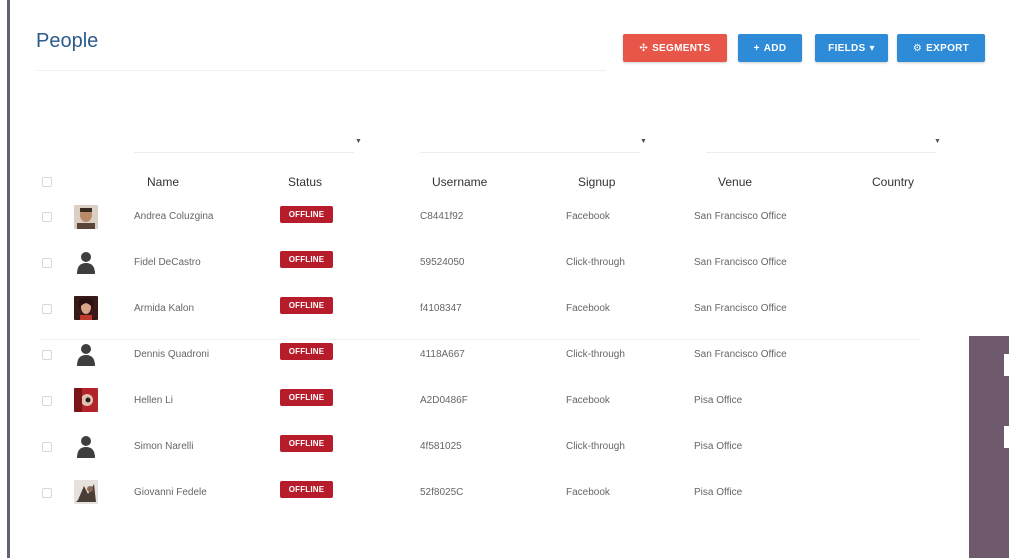  I want to click on crosshair-icon: ✣, so click(644, 48).